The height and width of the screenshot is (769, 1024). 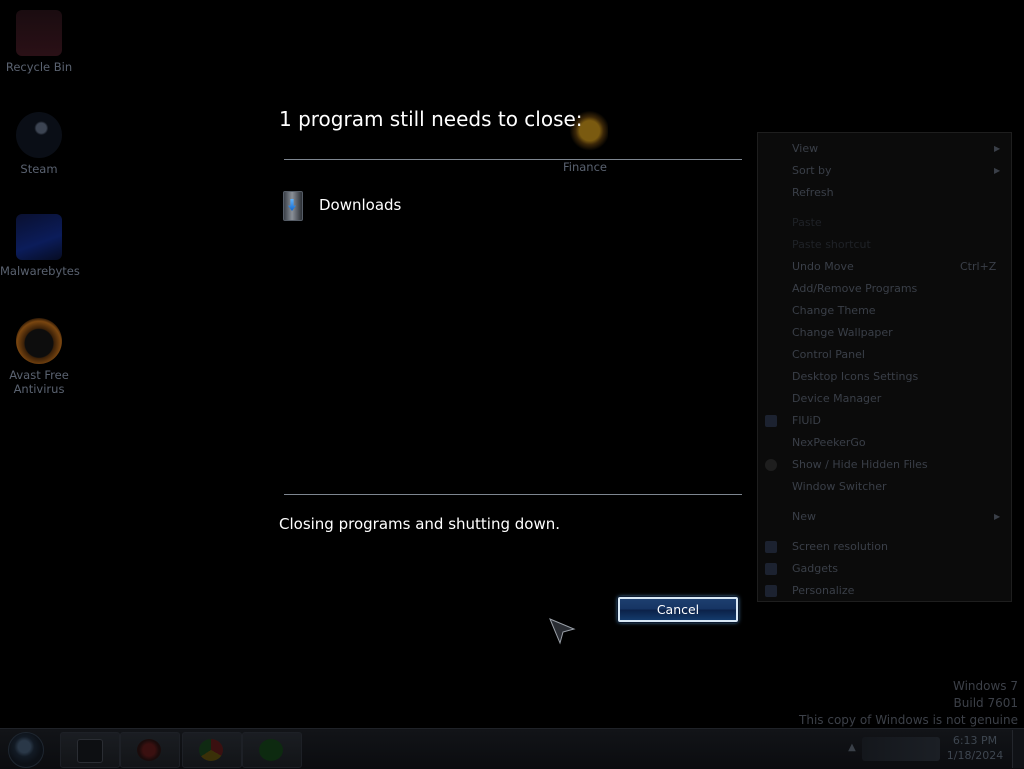 What do you see at coordinates (360, 205) in the screenshot?
I see `program-name: Downloads` at bounding box center [360, 205].